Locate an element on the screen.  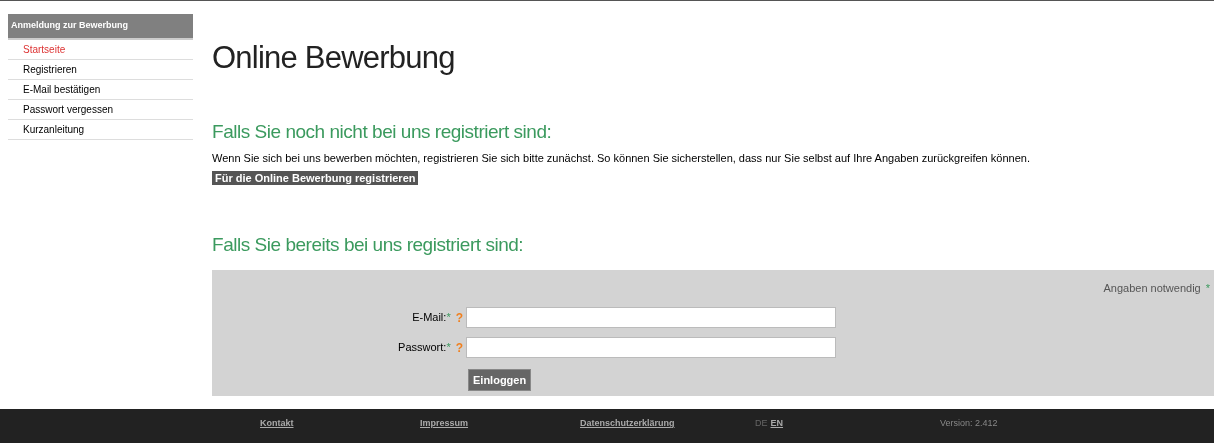
field-label: E-Mail: is located at coordinates (429, 318).